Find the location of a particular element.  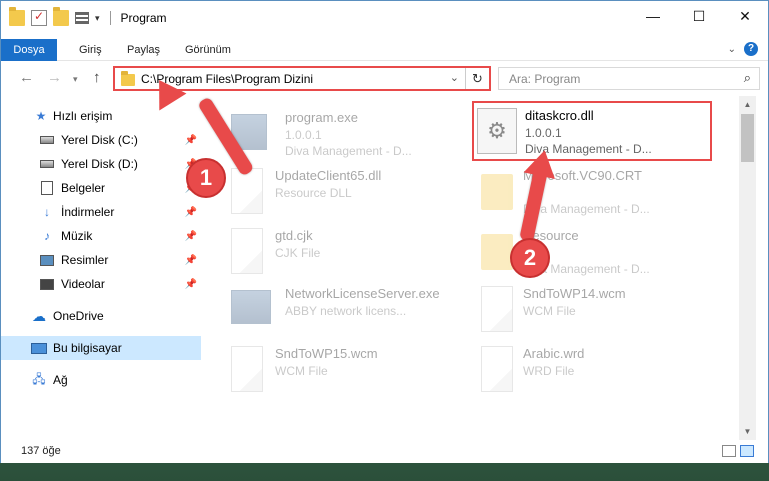

sidebar-item-music: ♪ Müzik 📌 is located at coordinates (101, 236).